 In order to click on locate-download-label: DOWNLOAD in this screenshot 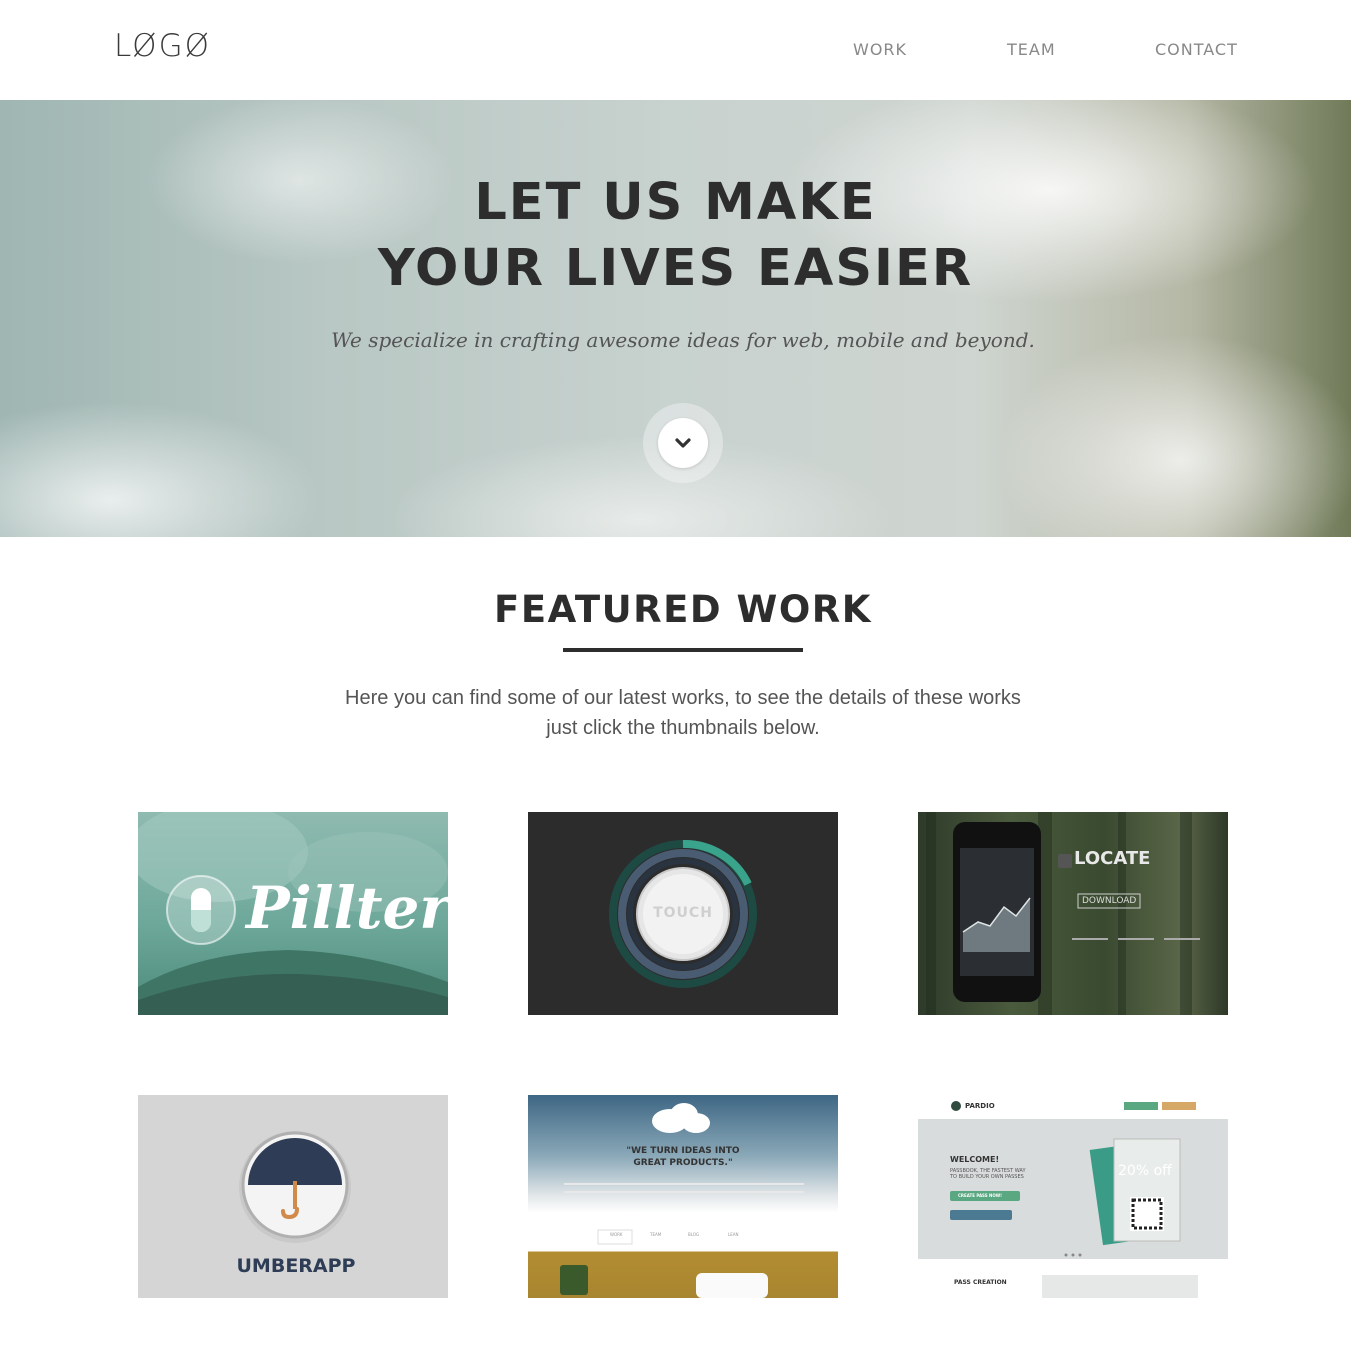, I will do `click(1109, 901)`.